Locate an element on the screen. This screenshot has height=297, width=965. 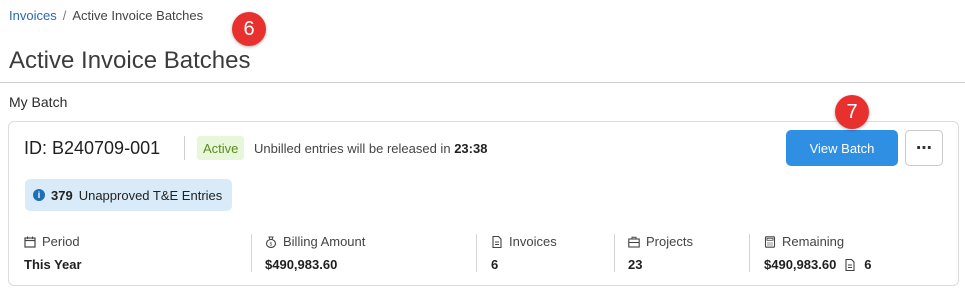
stat-period-label: Period is located at coordinates (61, 241).